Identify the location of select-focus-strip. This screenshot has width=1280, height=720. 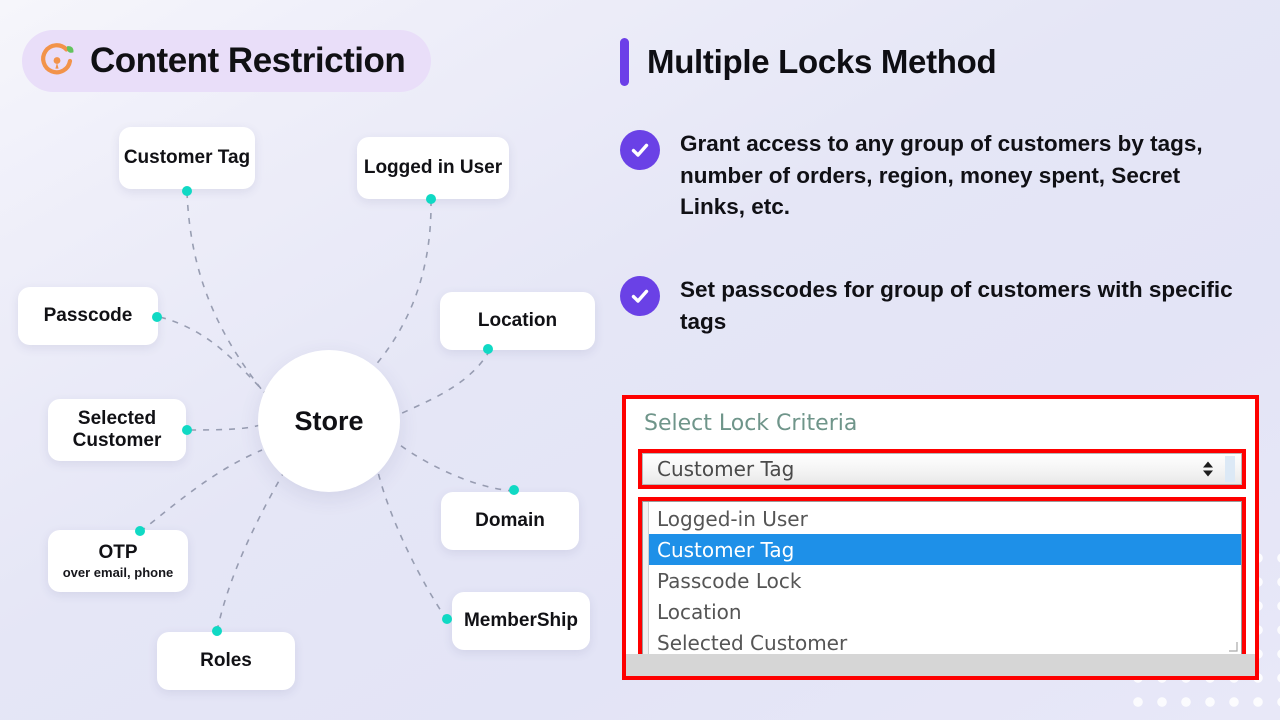
(1230, 469).